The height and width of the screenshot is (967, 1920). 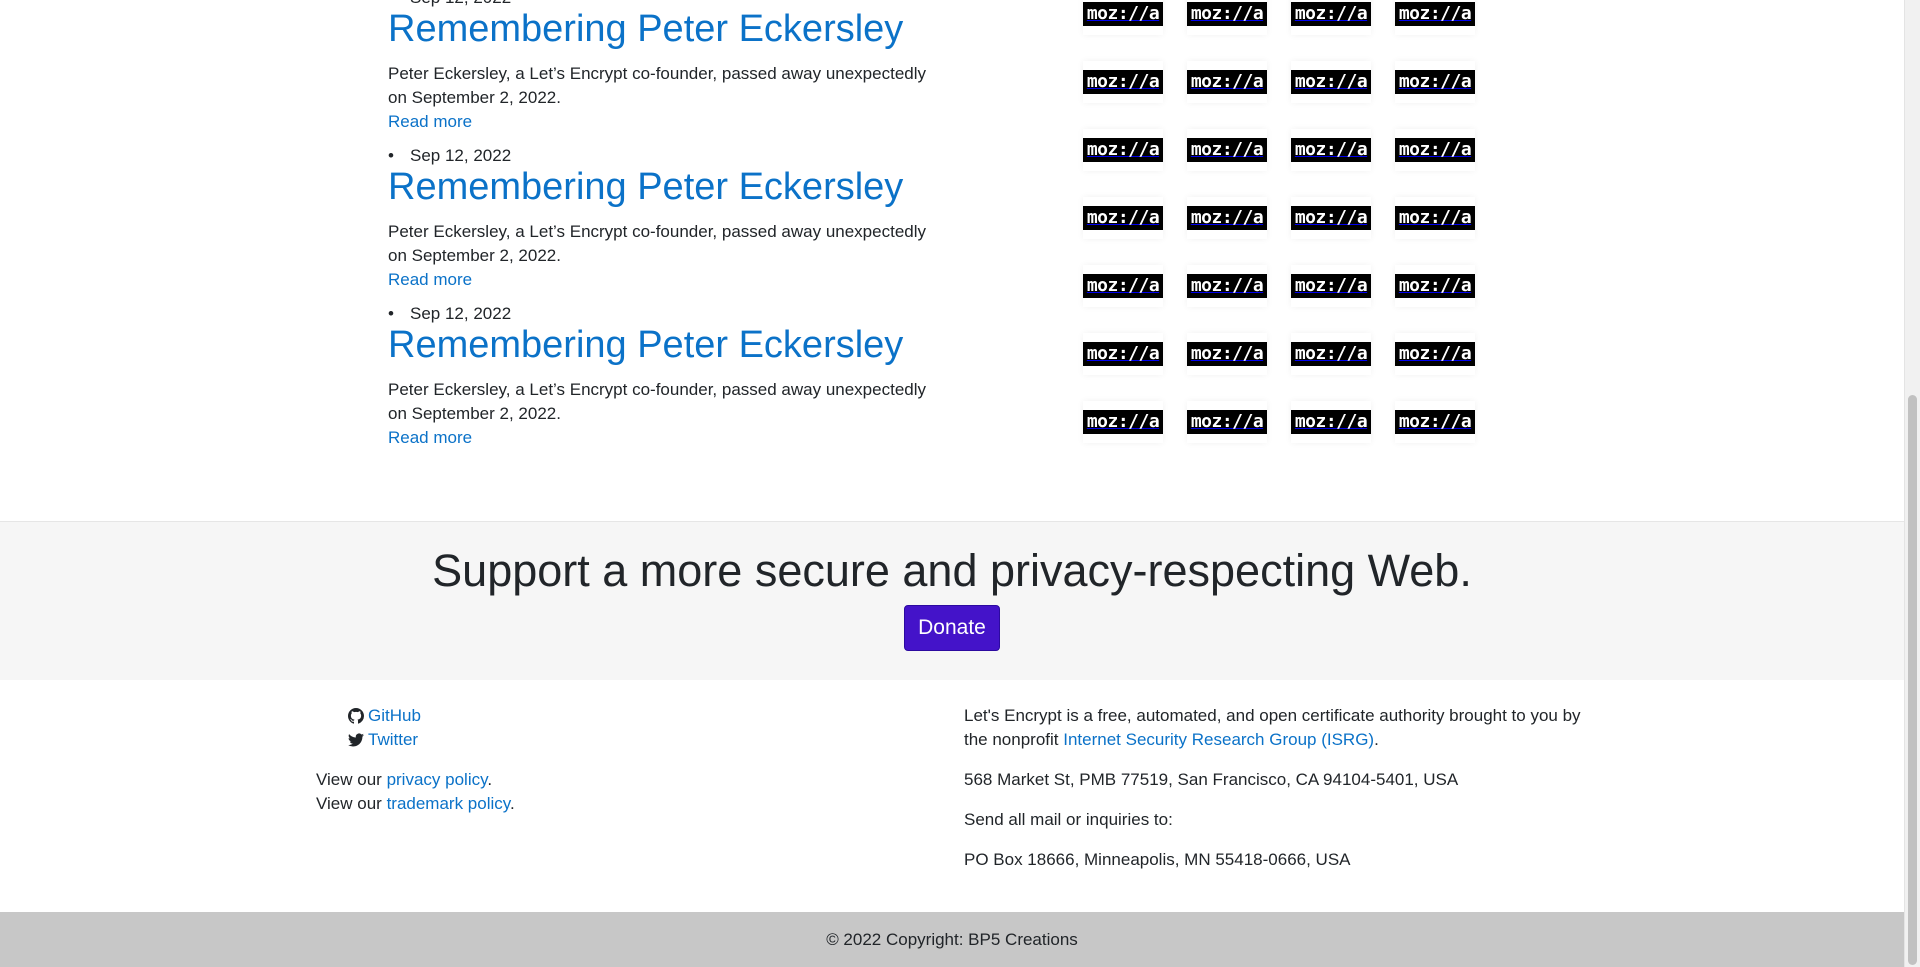 What do you see at coordinates (952, 939) in the screenshot?
I see `copyright-bar: © 2022 Copyright: BP5 Creations` at bounding box center [952, 939].